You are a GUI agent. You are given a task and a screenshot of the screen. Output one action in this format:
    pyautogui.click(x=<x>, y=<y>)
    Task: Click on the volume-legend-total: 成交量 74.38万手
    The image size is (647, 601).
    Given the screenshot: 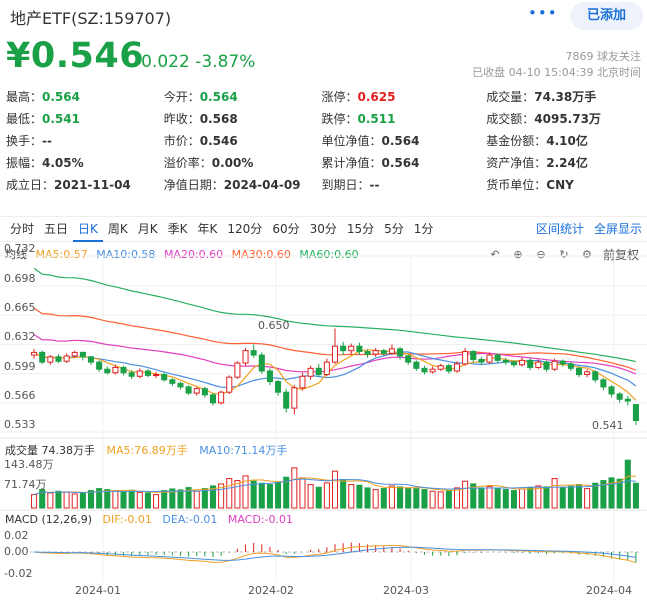 What is the action you would take?
    pyautogui.click(x=50, y=450)
    